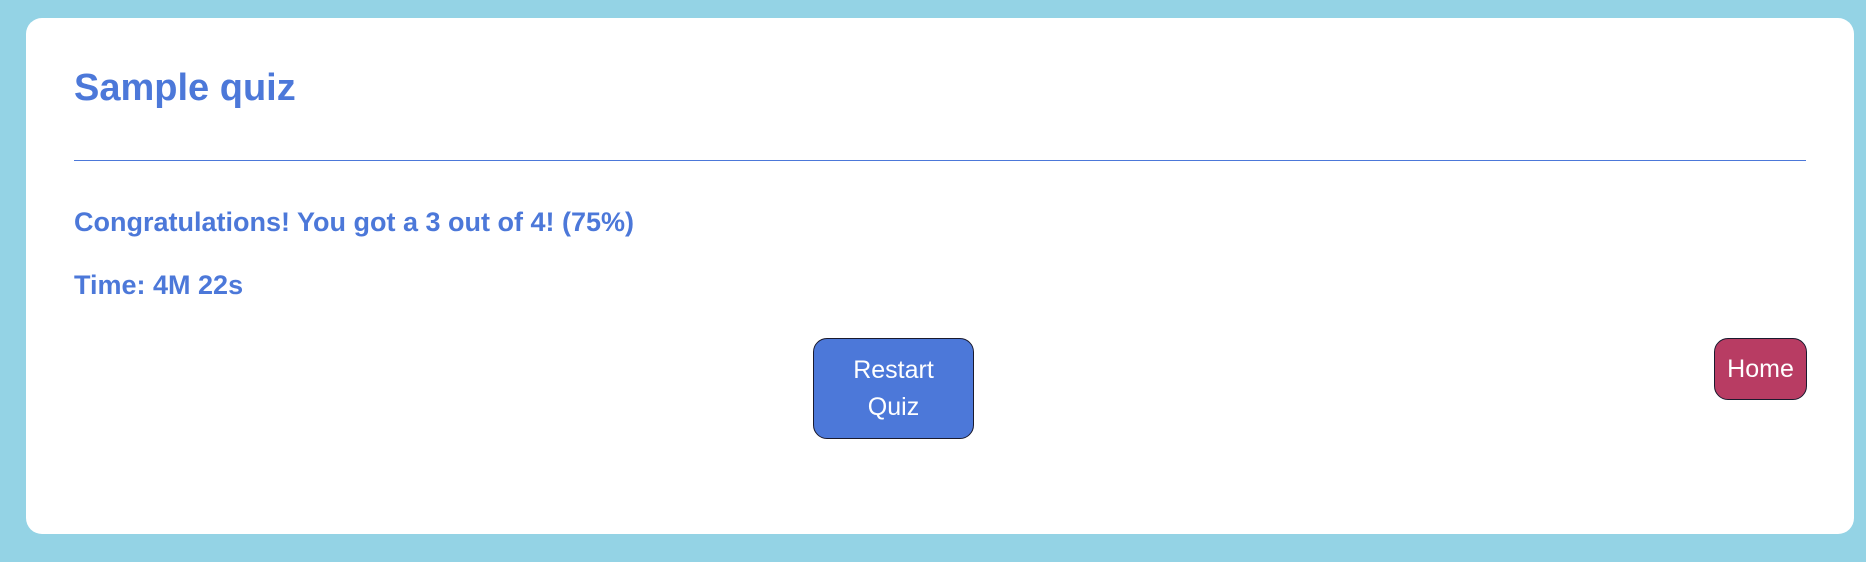  What do you see at coordinates (940, 160) in the screenshot?
I see `title-divider` at bounding box center [940, 160].